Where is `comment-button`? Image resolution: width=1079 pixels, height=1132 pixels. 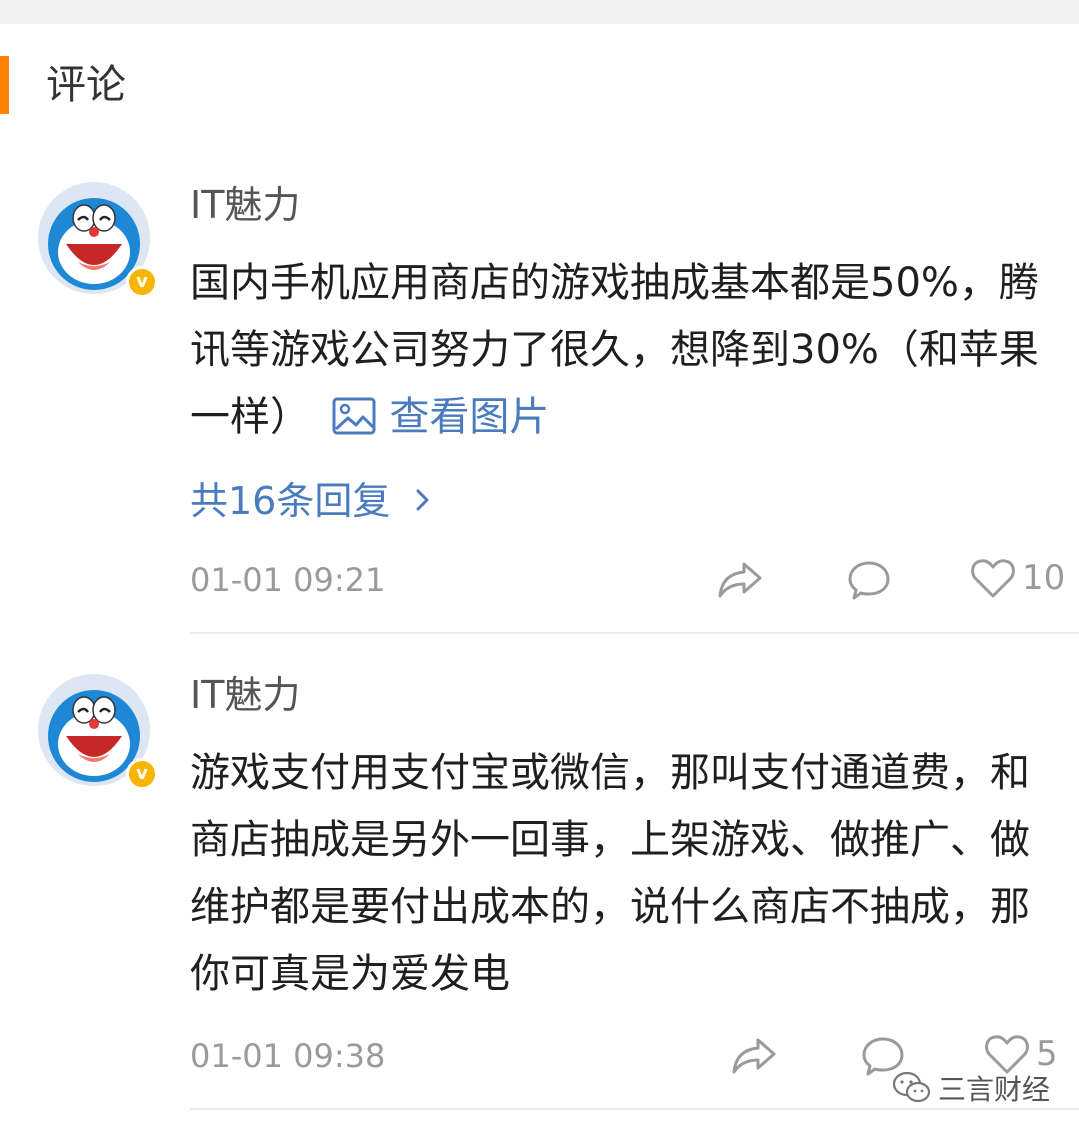 comment-button is located at coordinates (869, 580).